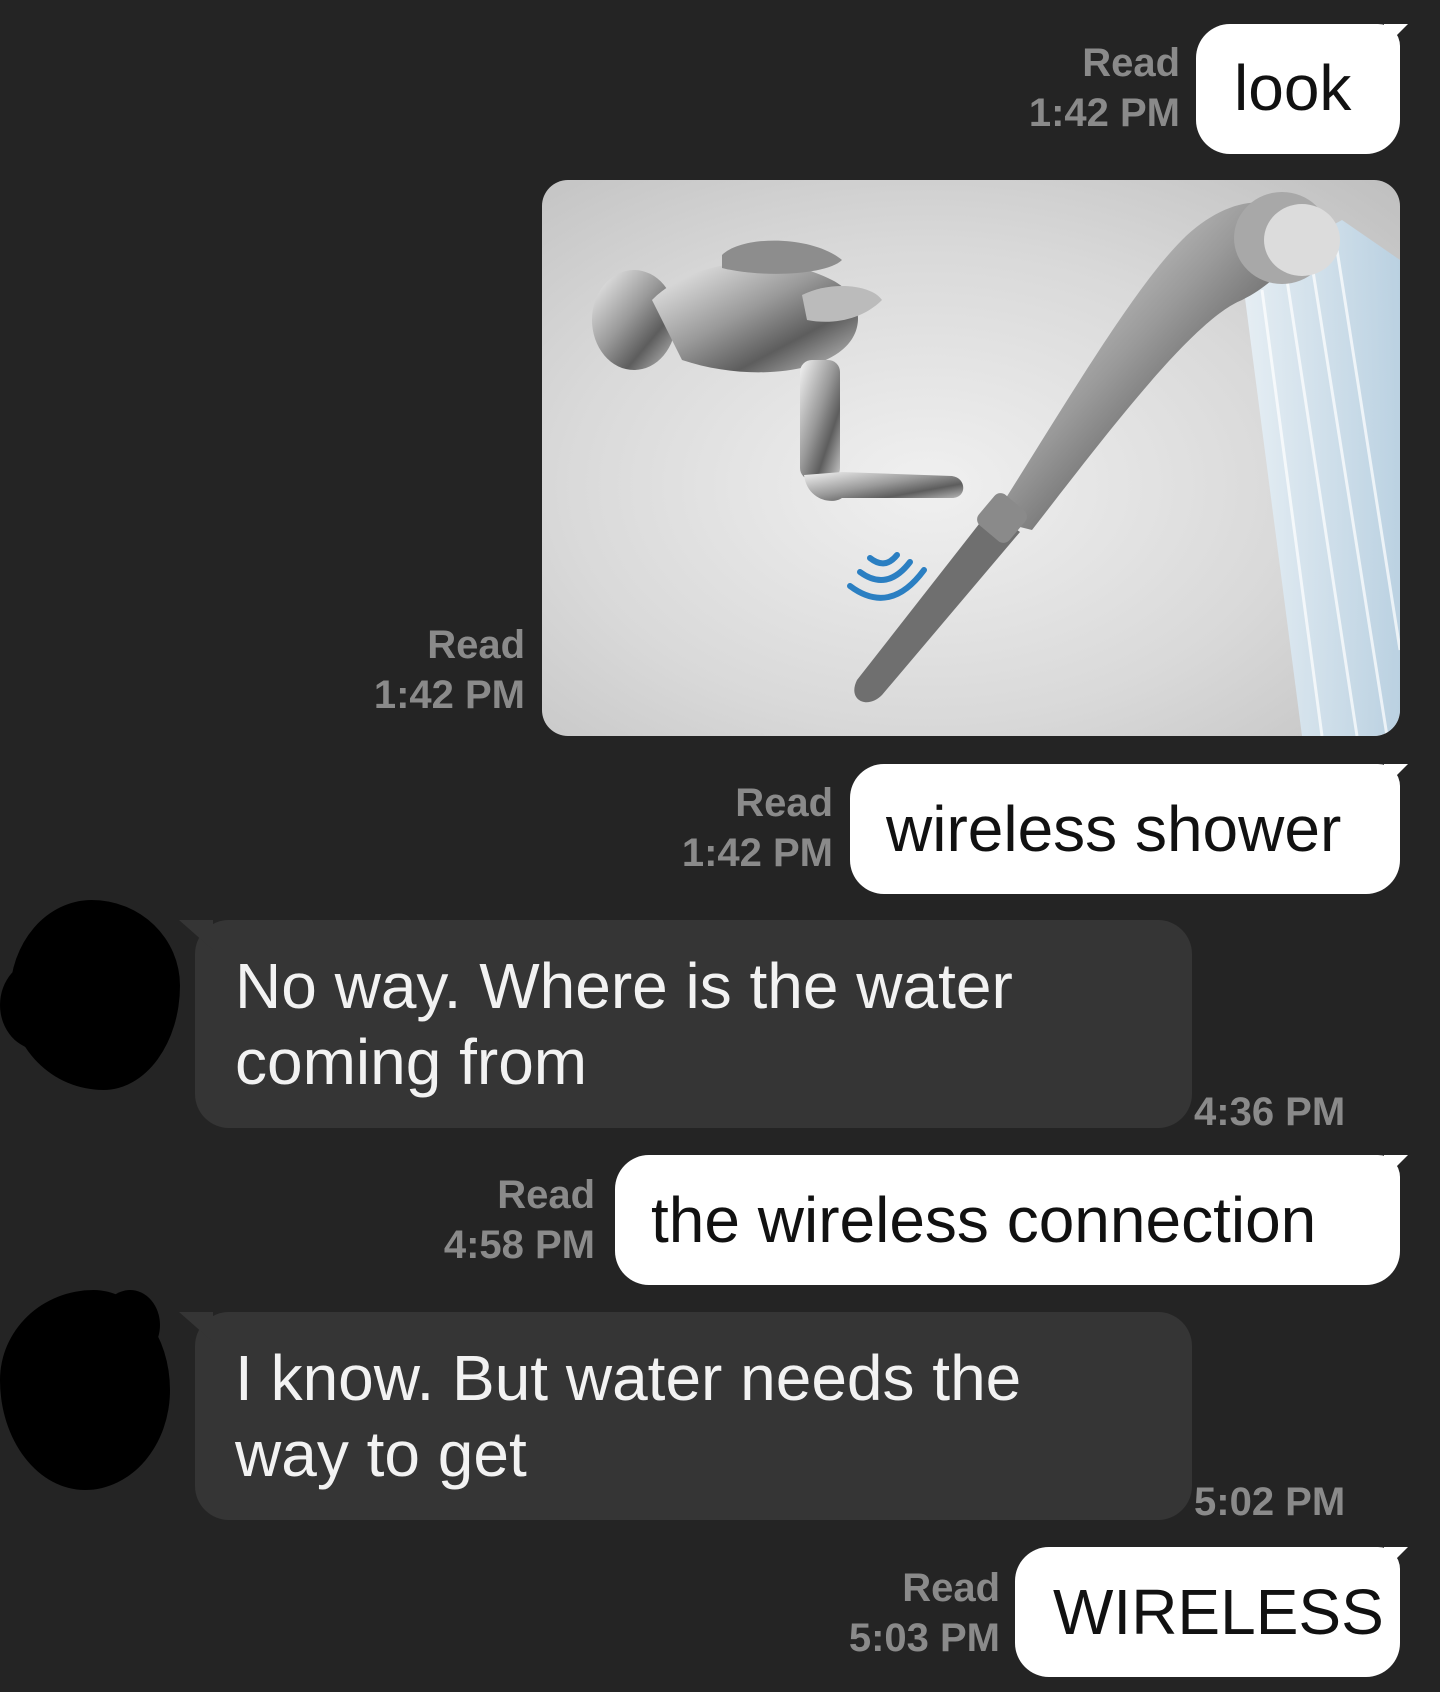  Describe the element at coordinates (628, 1378) in the screenshot. I see `message-text-line: I know. But water needs the` at that location.